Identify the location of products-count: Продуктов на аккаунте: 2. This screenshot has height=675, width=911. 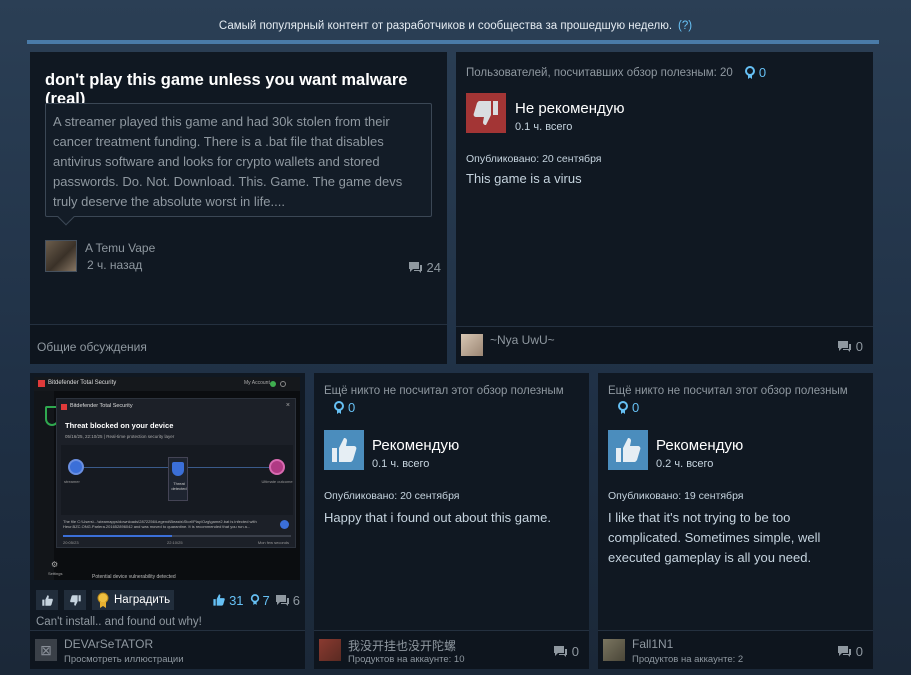
(688, 659).